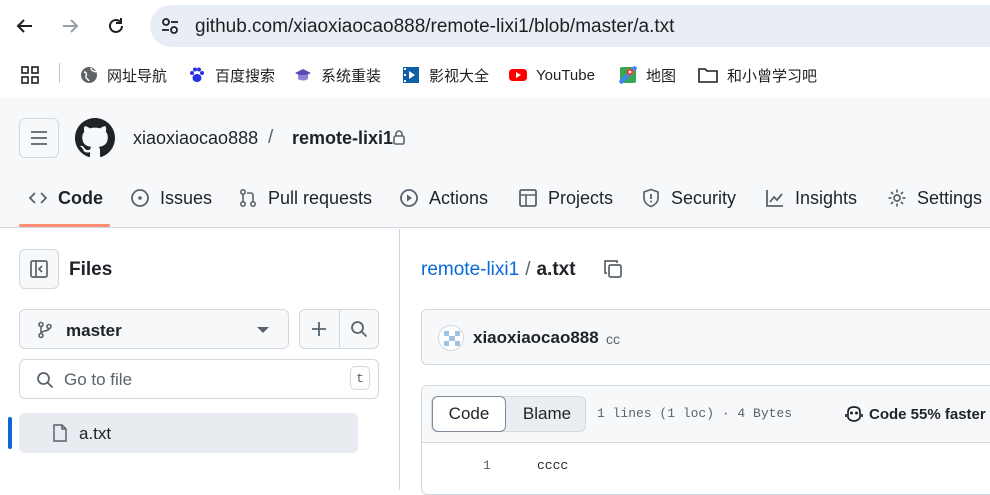 Image resolution: width=990 pixels, height=495 pixels. I want to click on tab-label: Actions, so click(459, 197).